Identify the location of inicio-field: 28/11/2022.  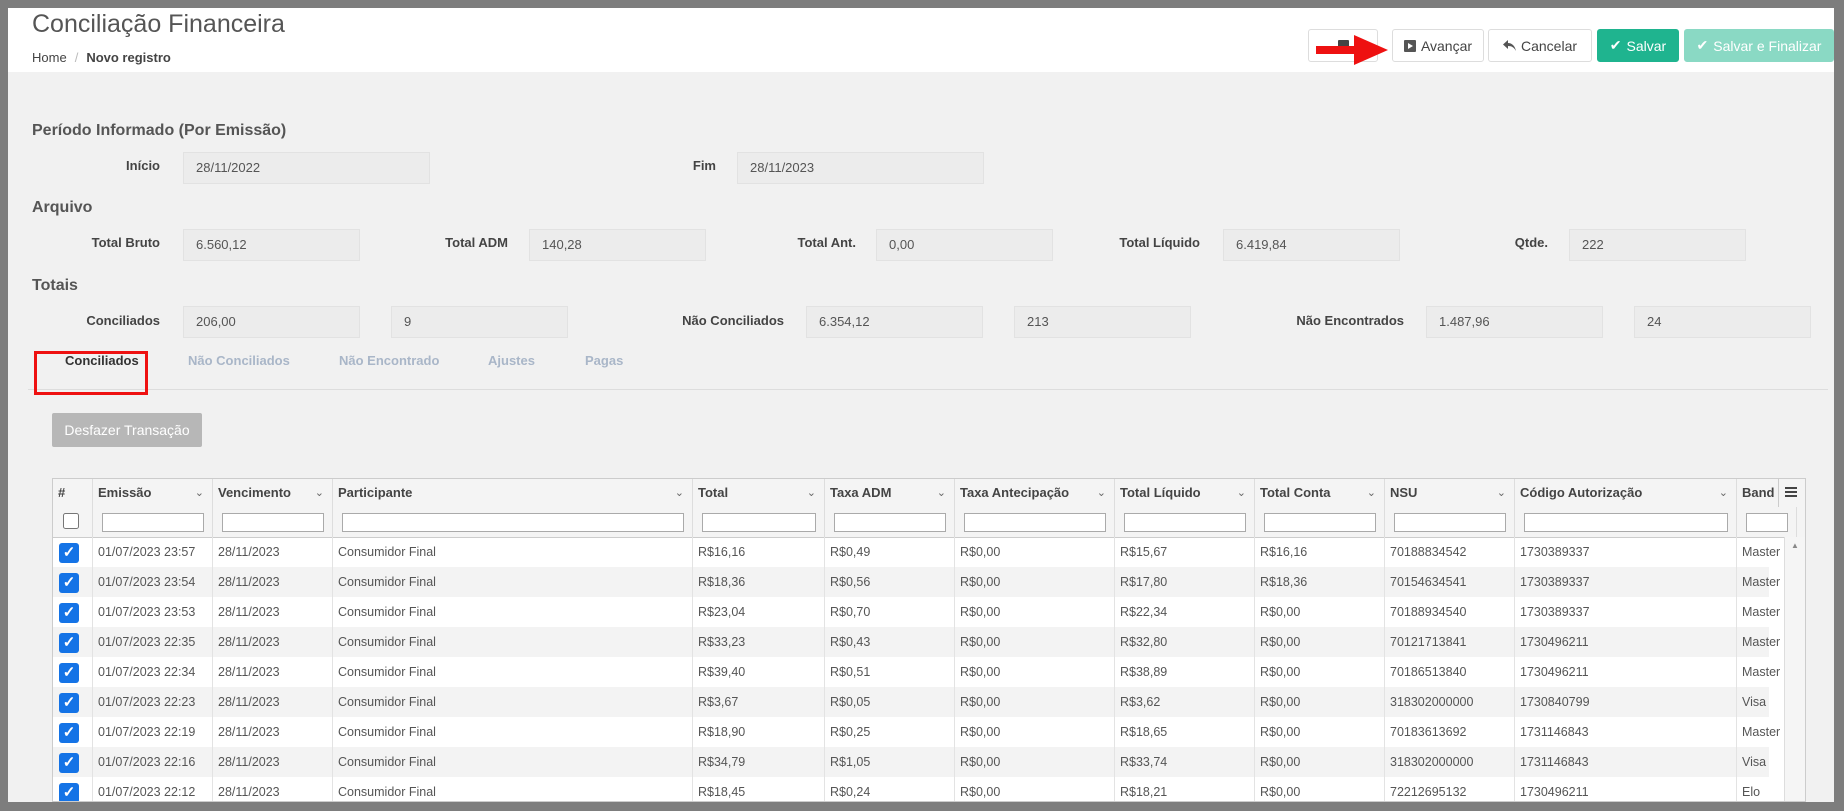
(306, 168).